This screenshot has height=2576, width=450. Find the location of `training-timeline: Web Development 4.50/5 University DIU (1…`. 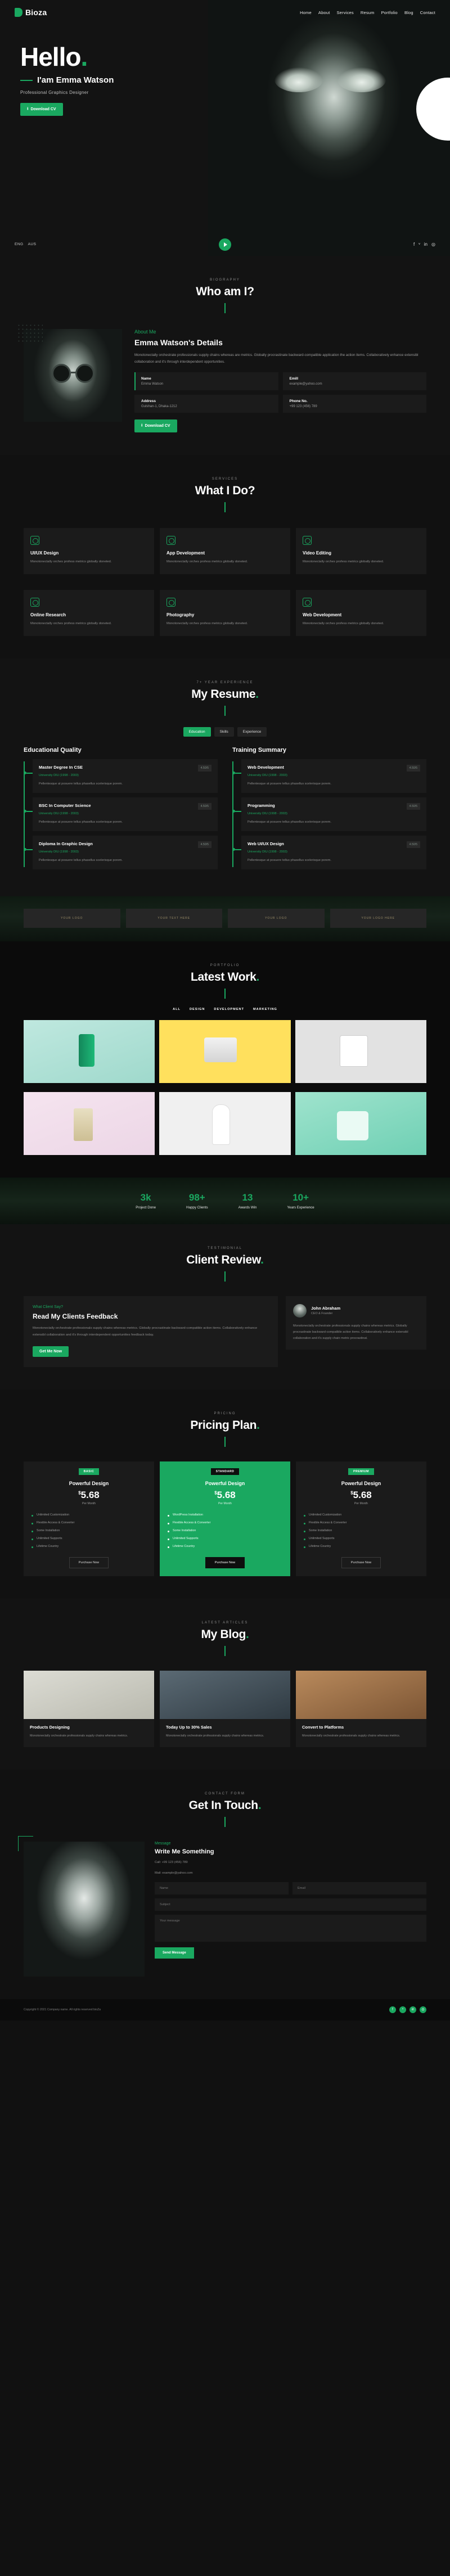

training-timeline: Web Development 4.50/5 University DIU (1… is located at coordinates (329, 814).